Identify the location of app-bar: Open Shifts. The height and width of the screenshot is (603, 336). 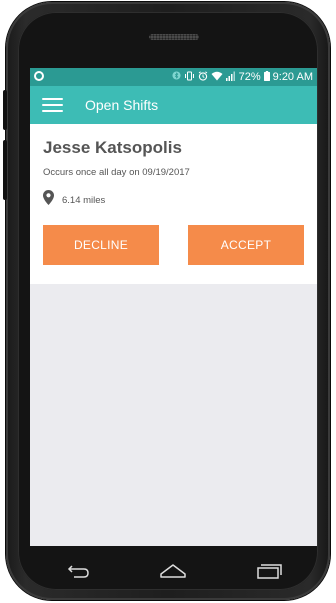
(173, 105).